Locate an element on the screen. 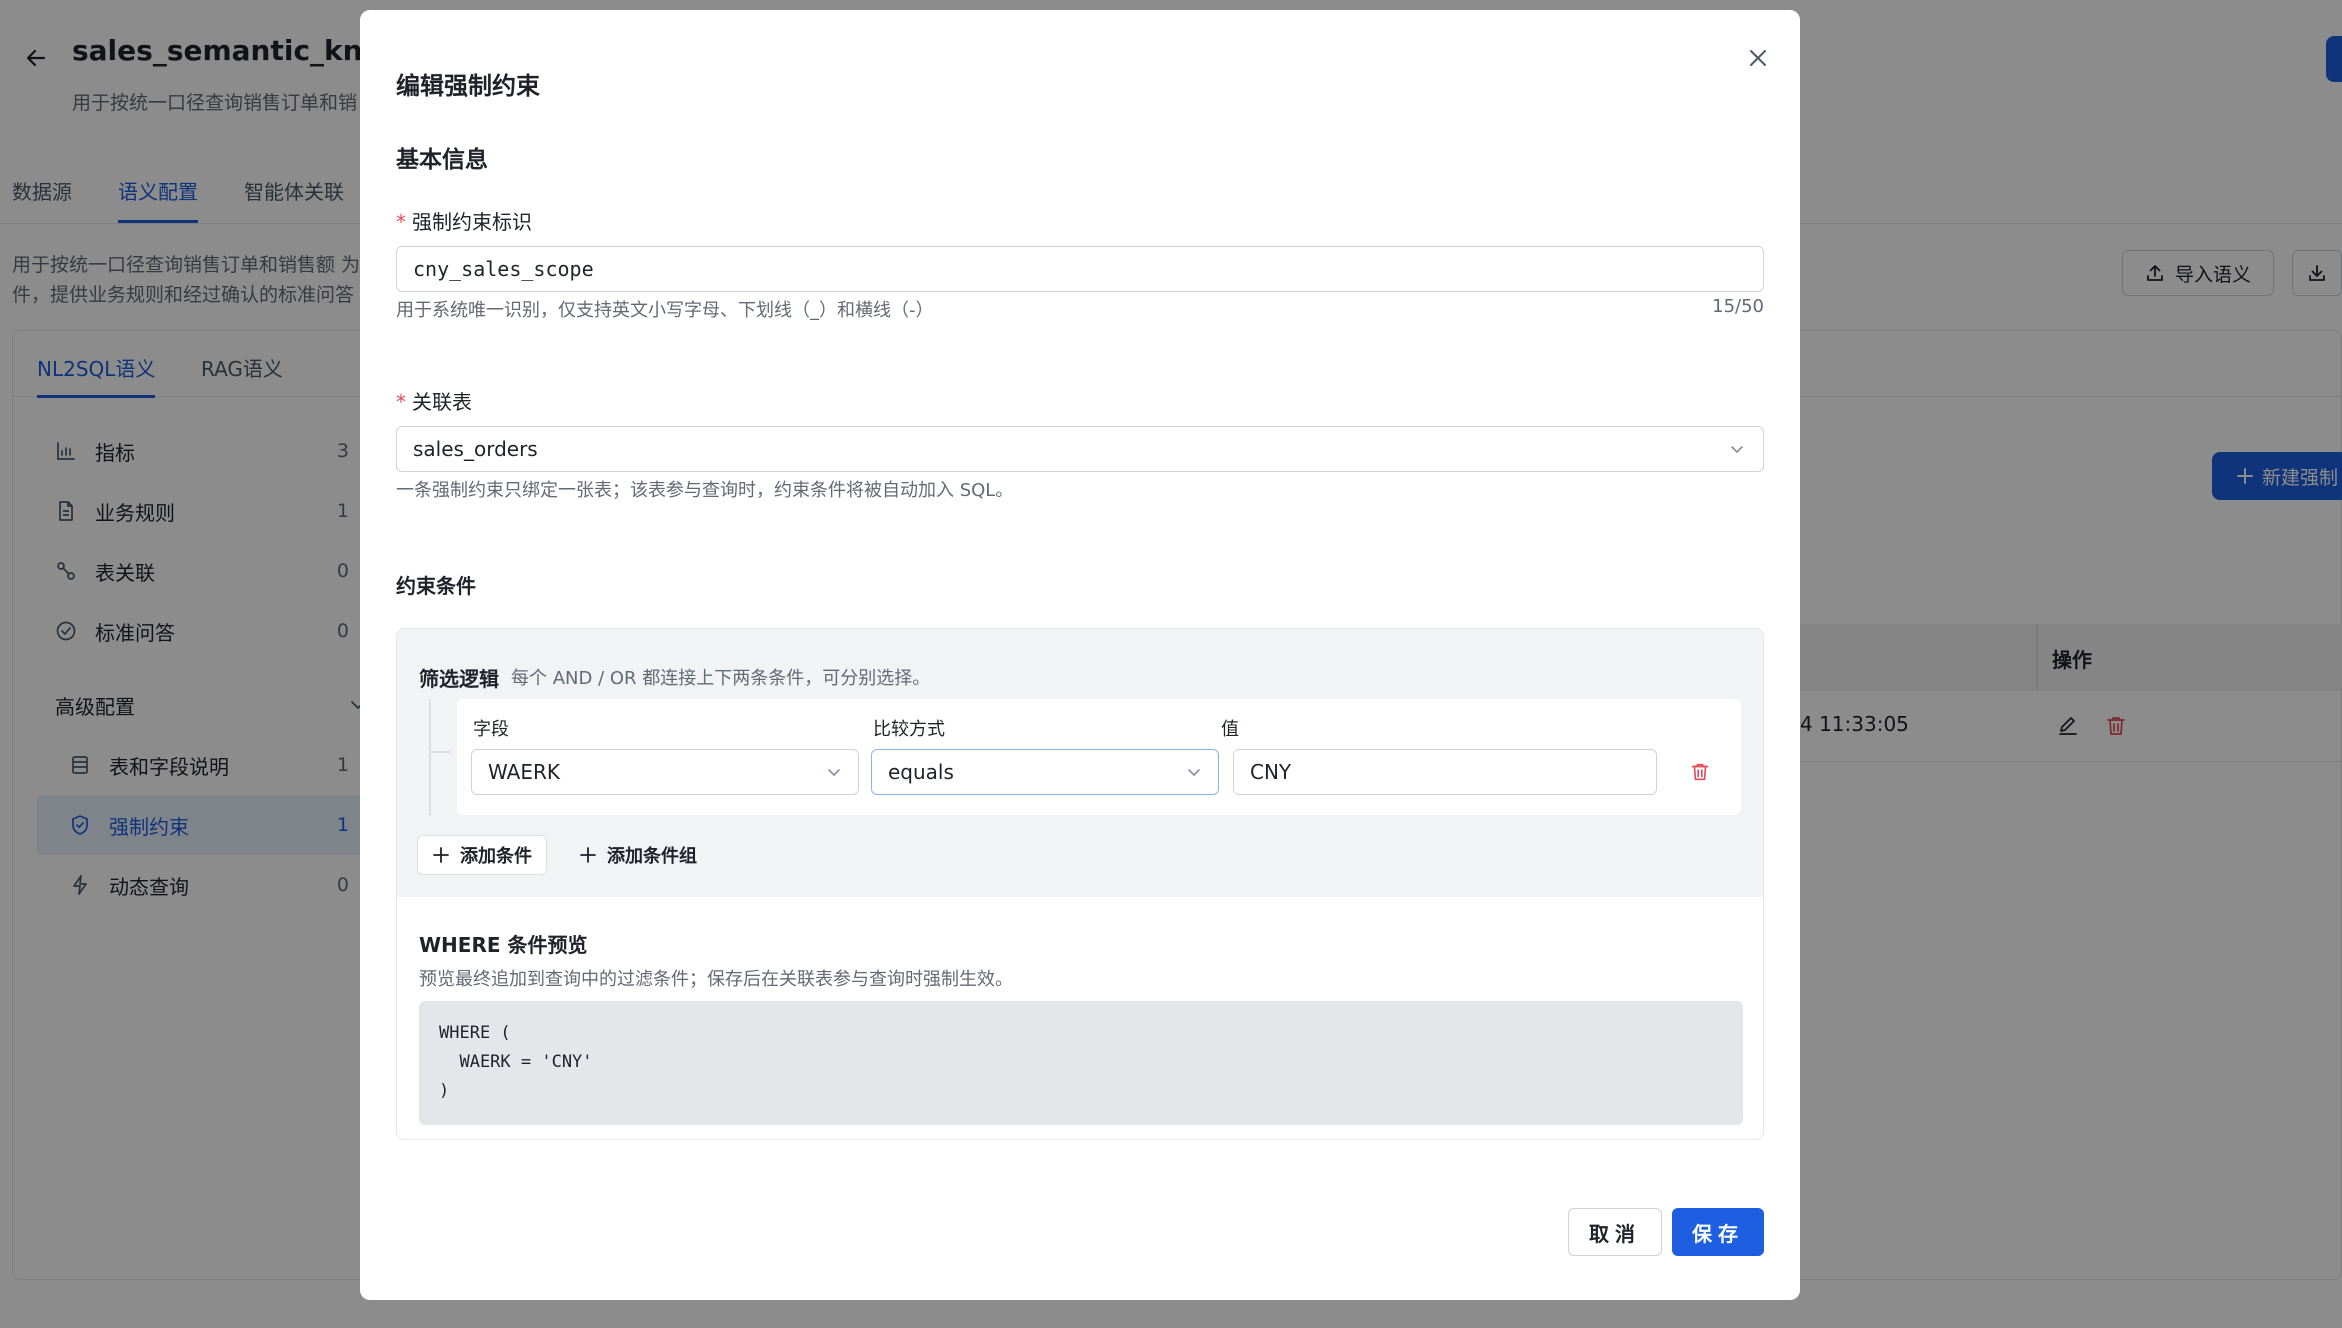  add-condition-group-button: 添加条件组 is located at coordinates (638, 855).